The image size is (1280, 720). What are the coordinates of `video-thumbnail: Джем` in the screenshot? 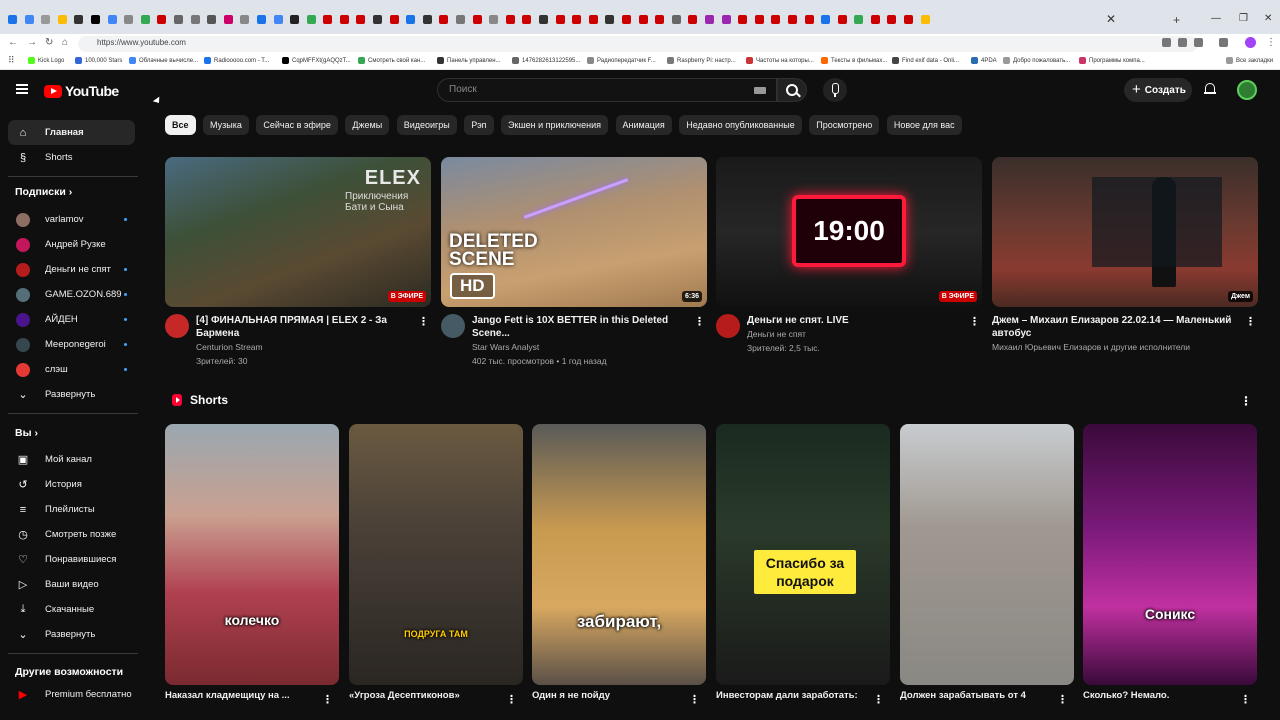 It's located at (1125, 232).